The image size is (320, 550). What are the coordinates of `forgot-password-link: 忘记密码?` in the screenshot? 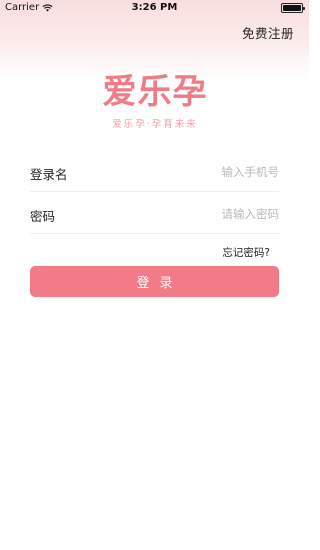 It's located at (246, 252).